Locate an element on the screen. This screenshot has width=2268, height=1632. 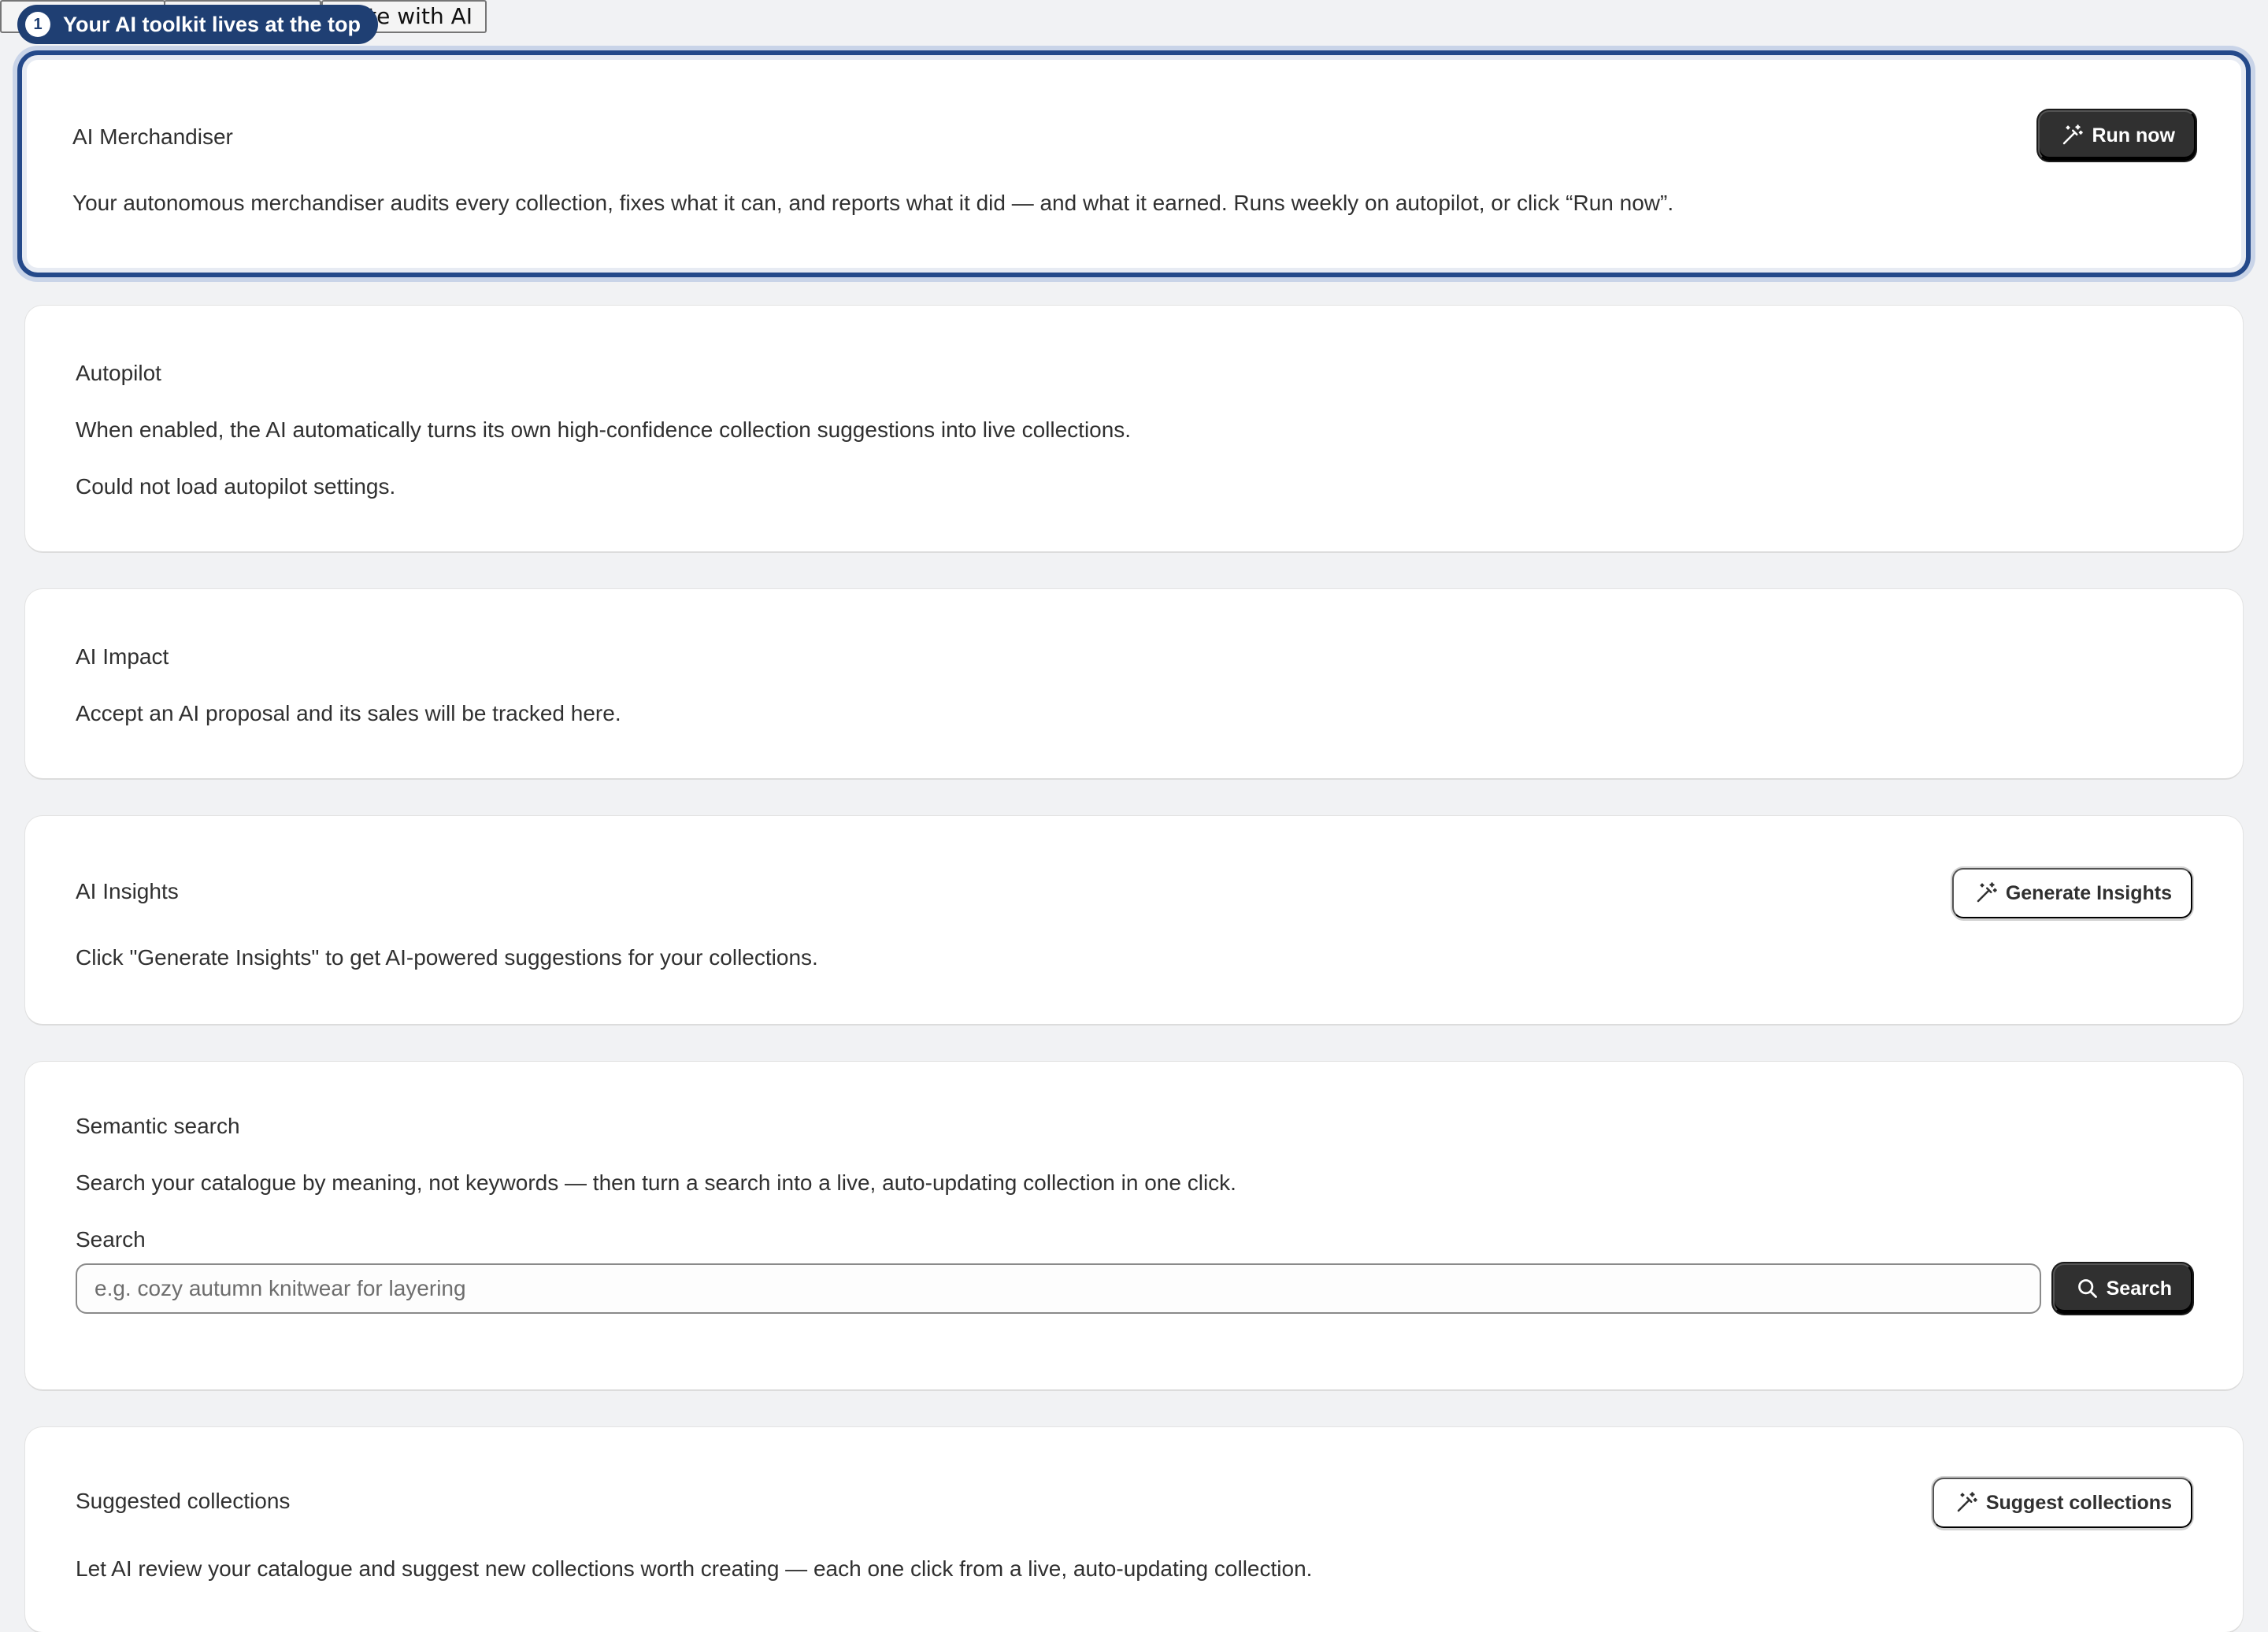
generate-insights-label: Generate Insights is located at coordinates (2088, 892).